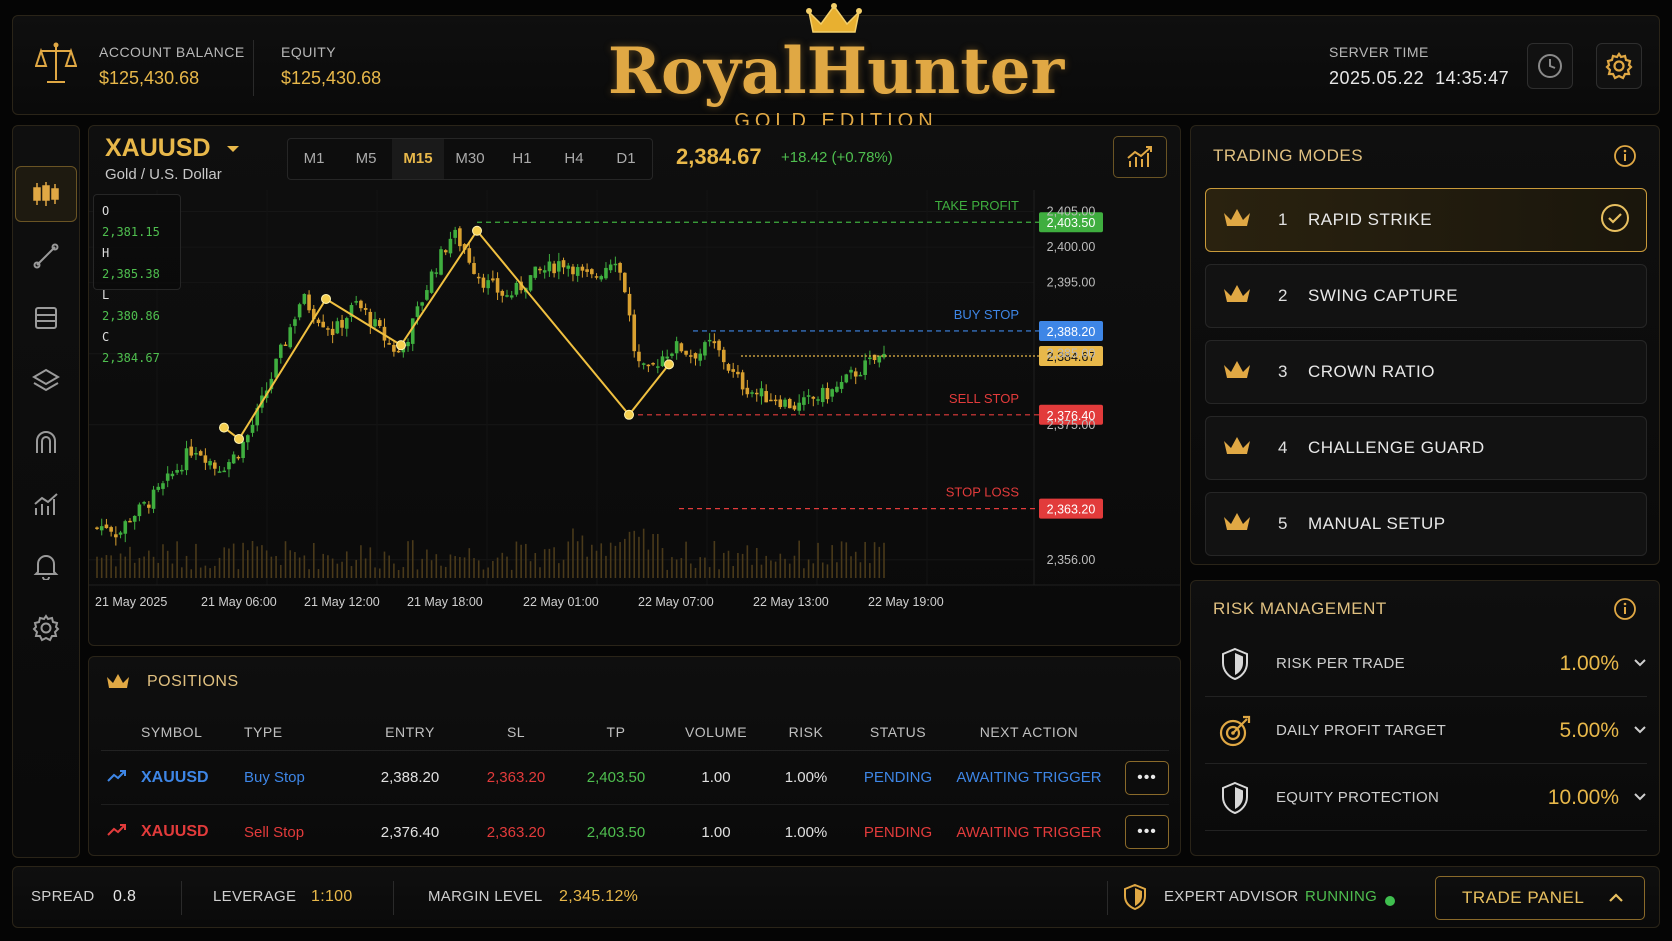 This screenshot has height=941, width=1672. What do you see at coordinates (1071, 354) in the screenshot?
I see `y-tick-label: 2,385.00` at bounding box center [1071, 354].